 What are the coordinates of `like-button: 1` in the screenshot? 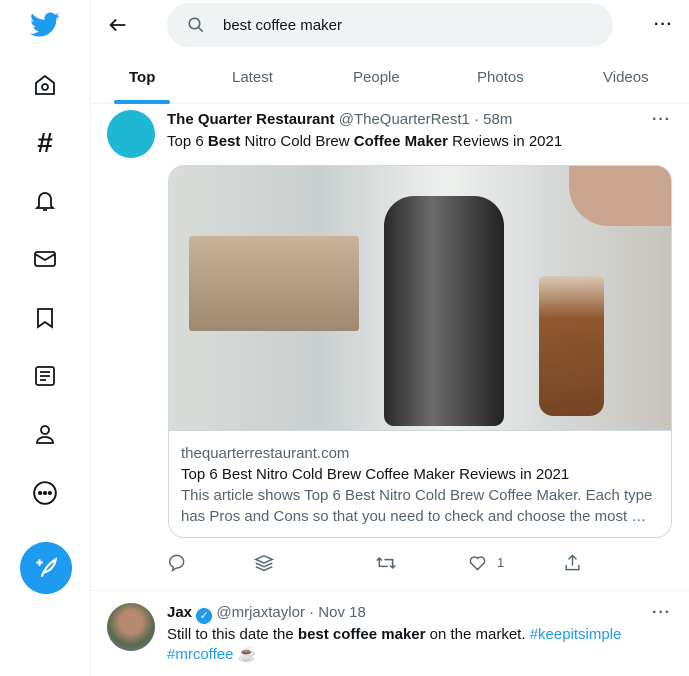 It's located at (486, 562).